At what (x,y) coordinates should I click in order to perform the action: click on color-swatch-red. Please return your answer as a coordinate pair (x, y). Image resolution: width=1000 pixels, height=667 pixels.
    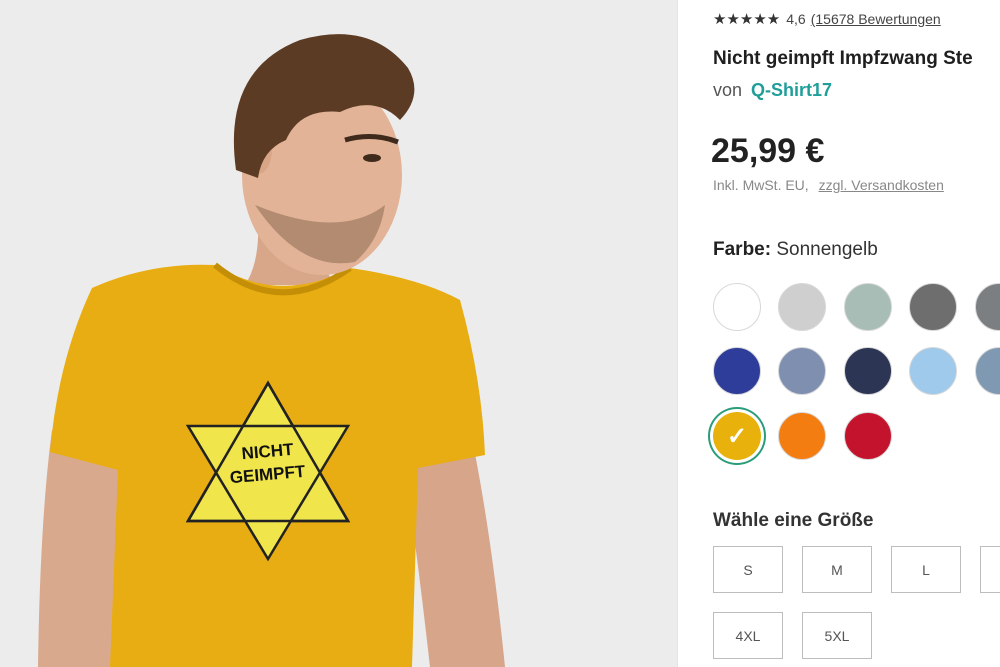
    Looking at the image, I should click on (868, 436).